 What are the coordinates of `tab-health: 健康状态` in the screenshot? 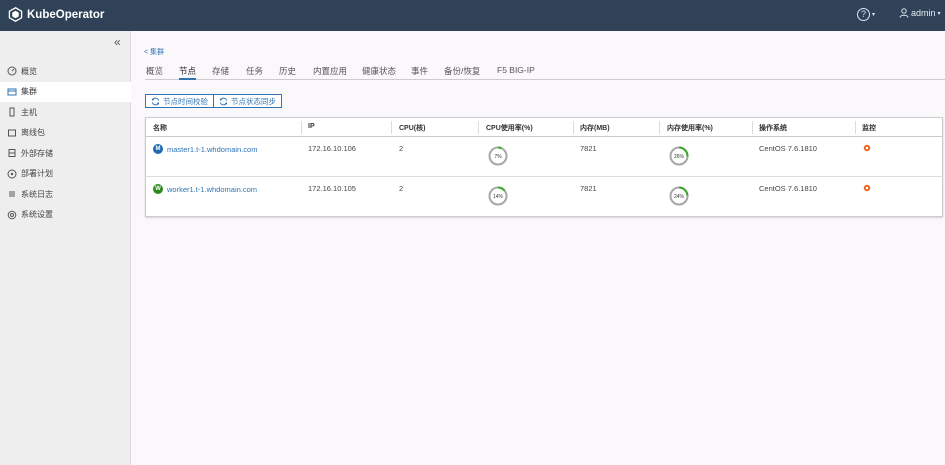 It's located at (379, 71).